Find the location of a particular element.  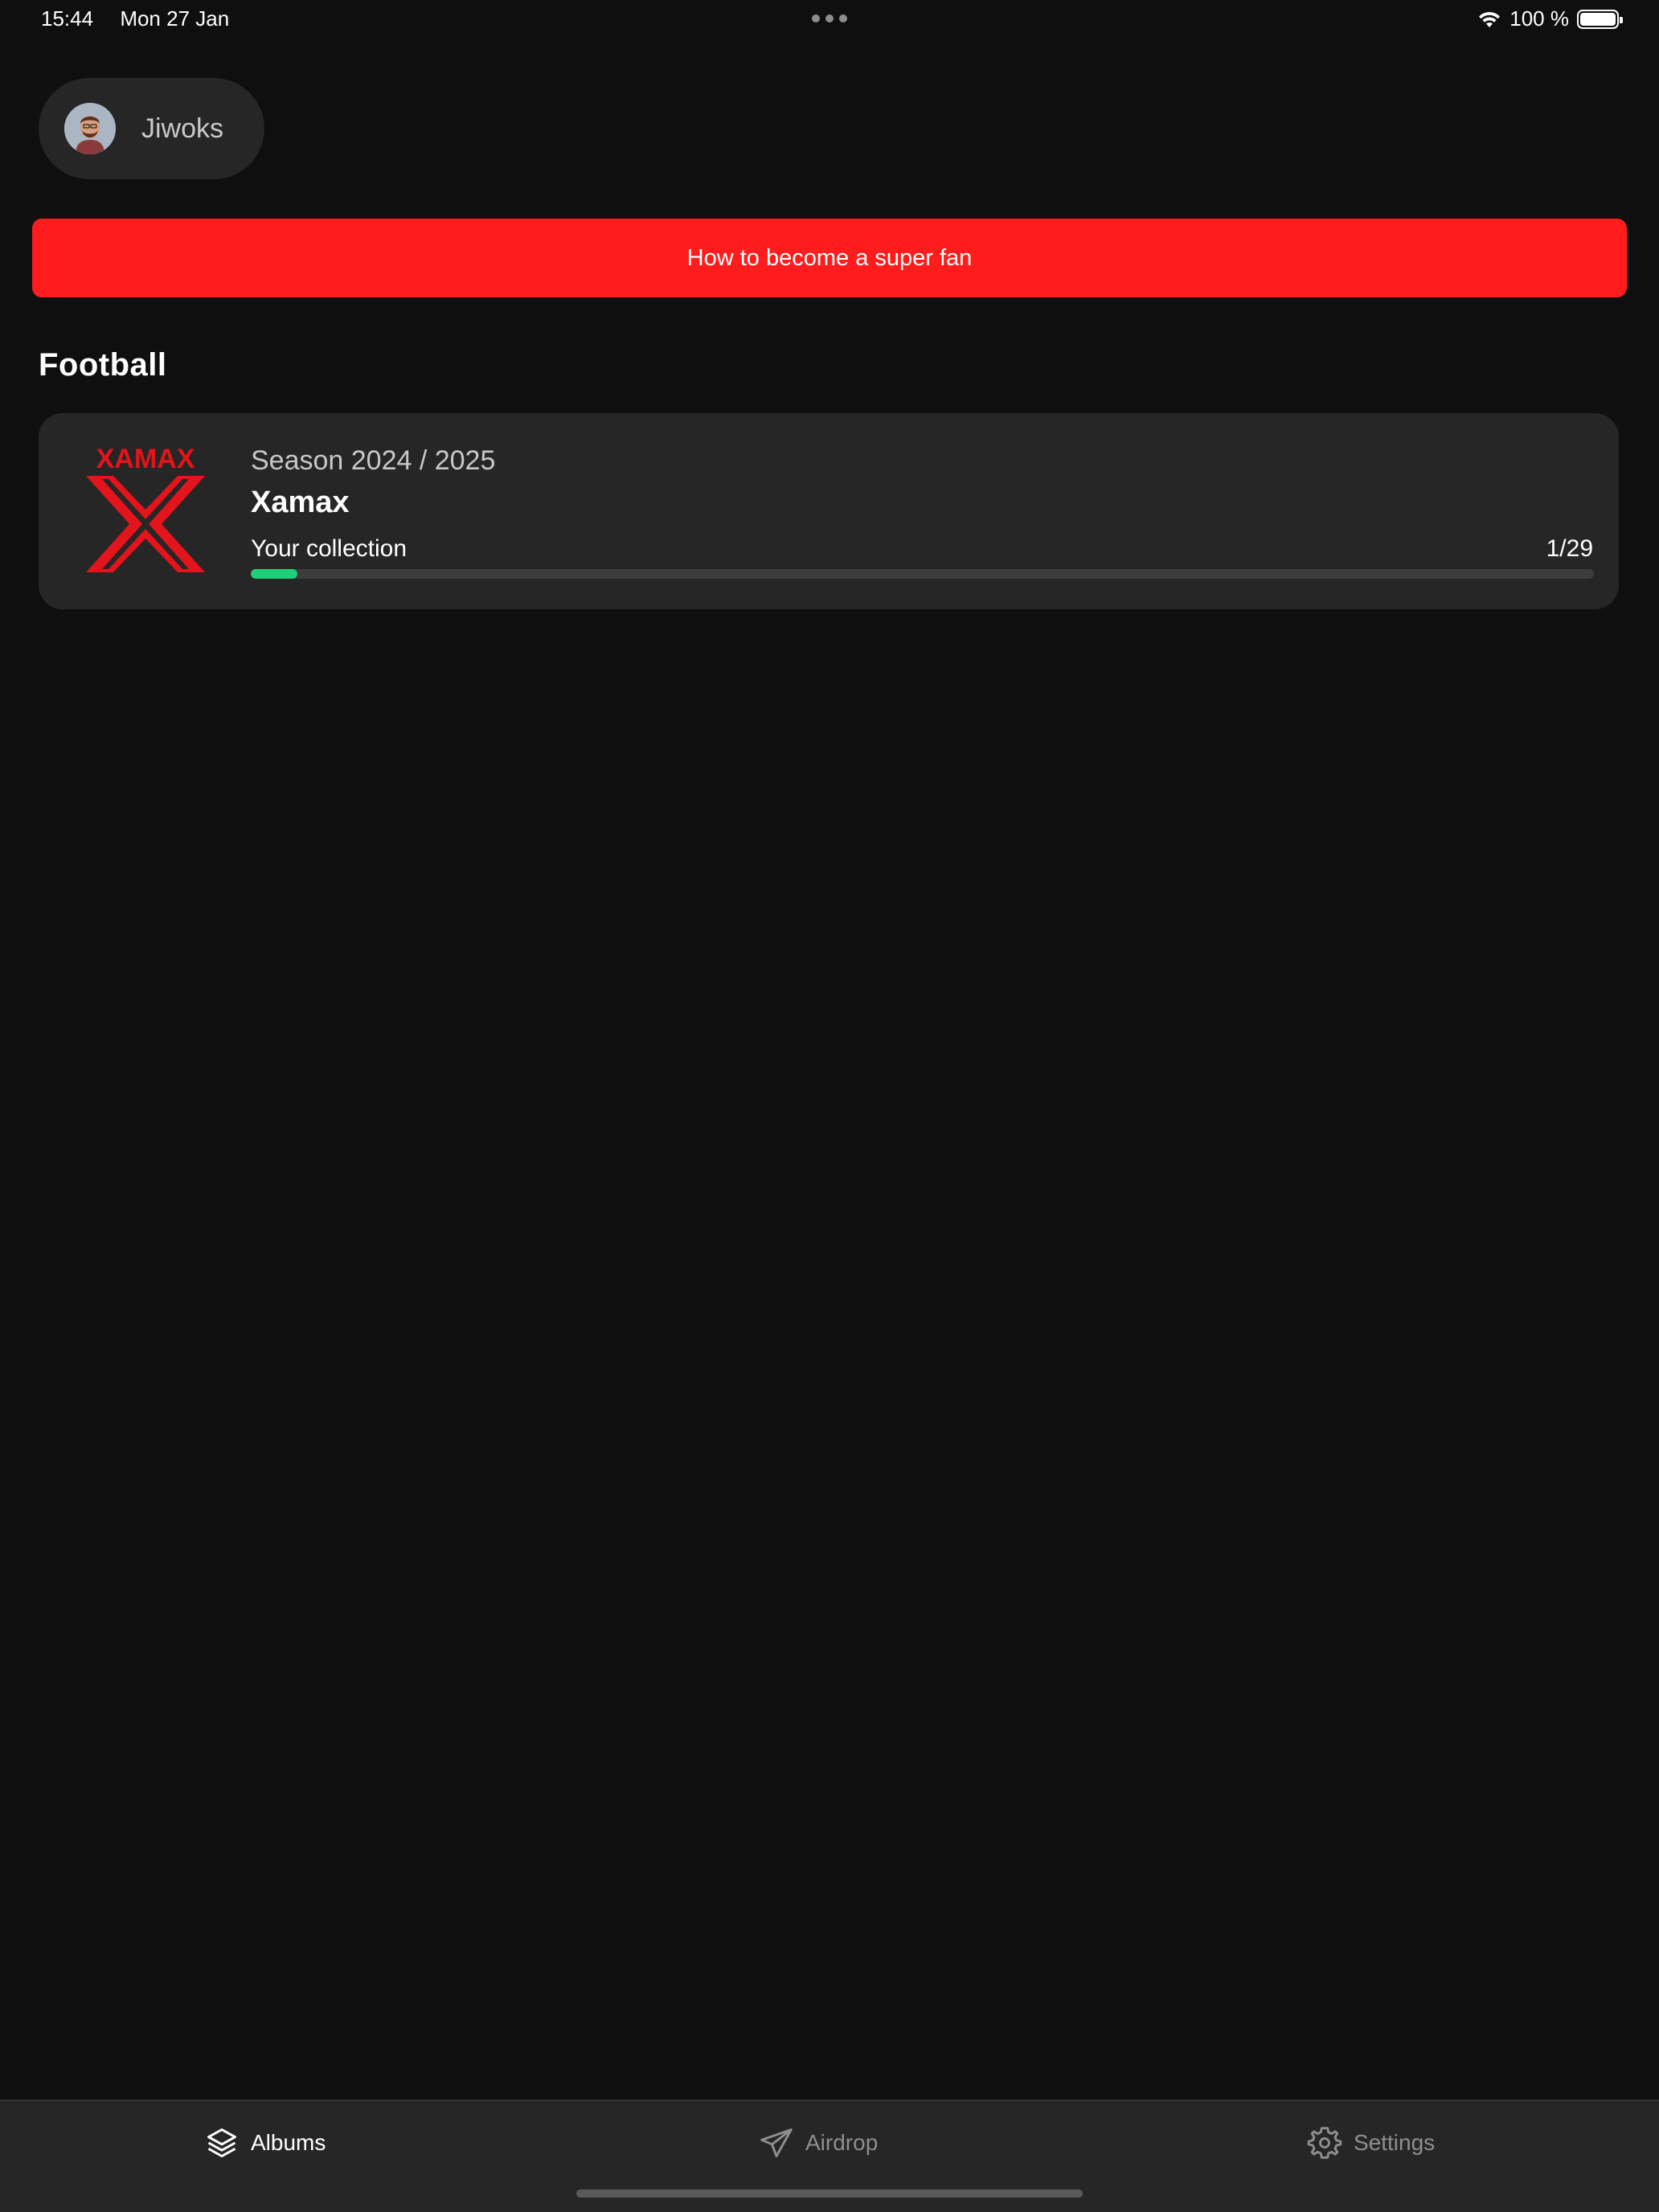

status-bar: 15:44 Mon 27 Jan 100 % is located at coordinates (829, 19).